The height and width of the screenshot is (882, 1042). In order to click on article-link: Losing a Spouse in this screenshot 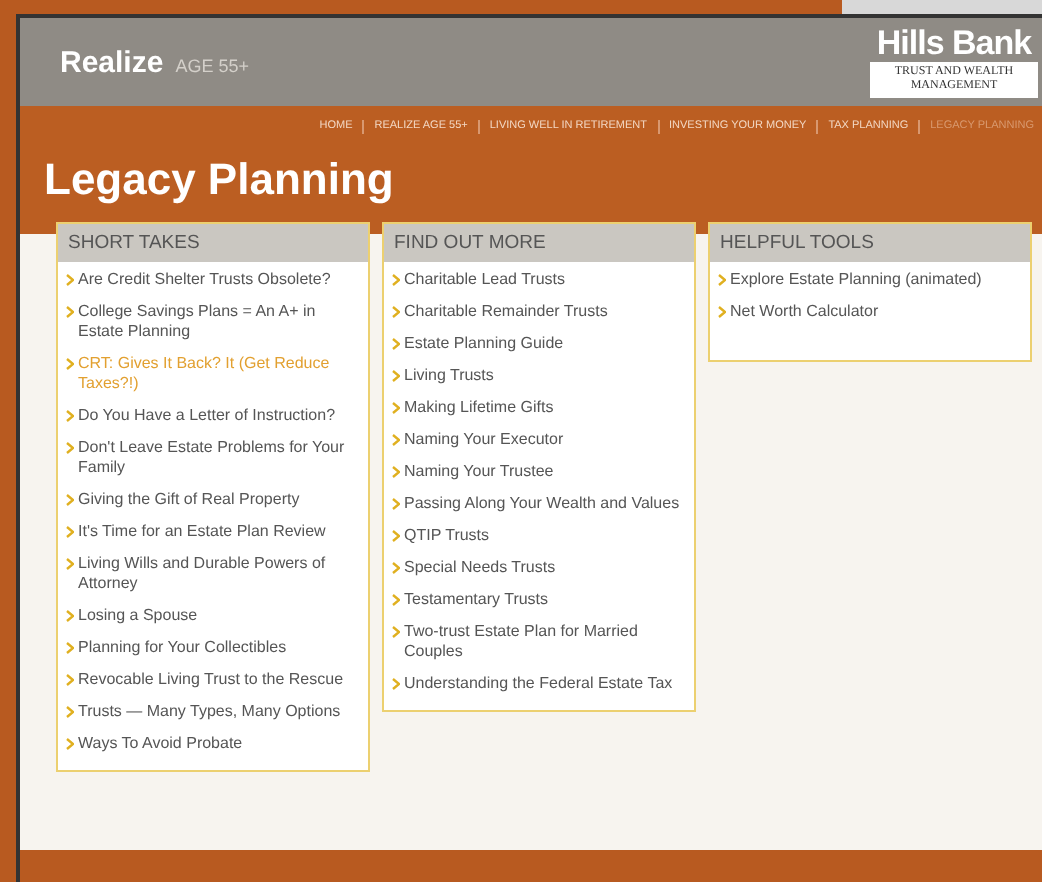, I will do `click(138, 616)`.